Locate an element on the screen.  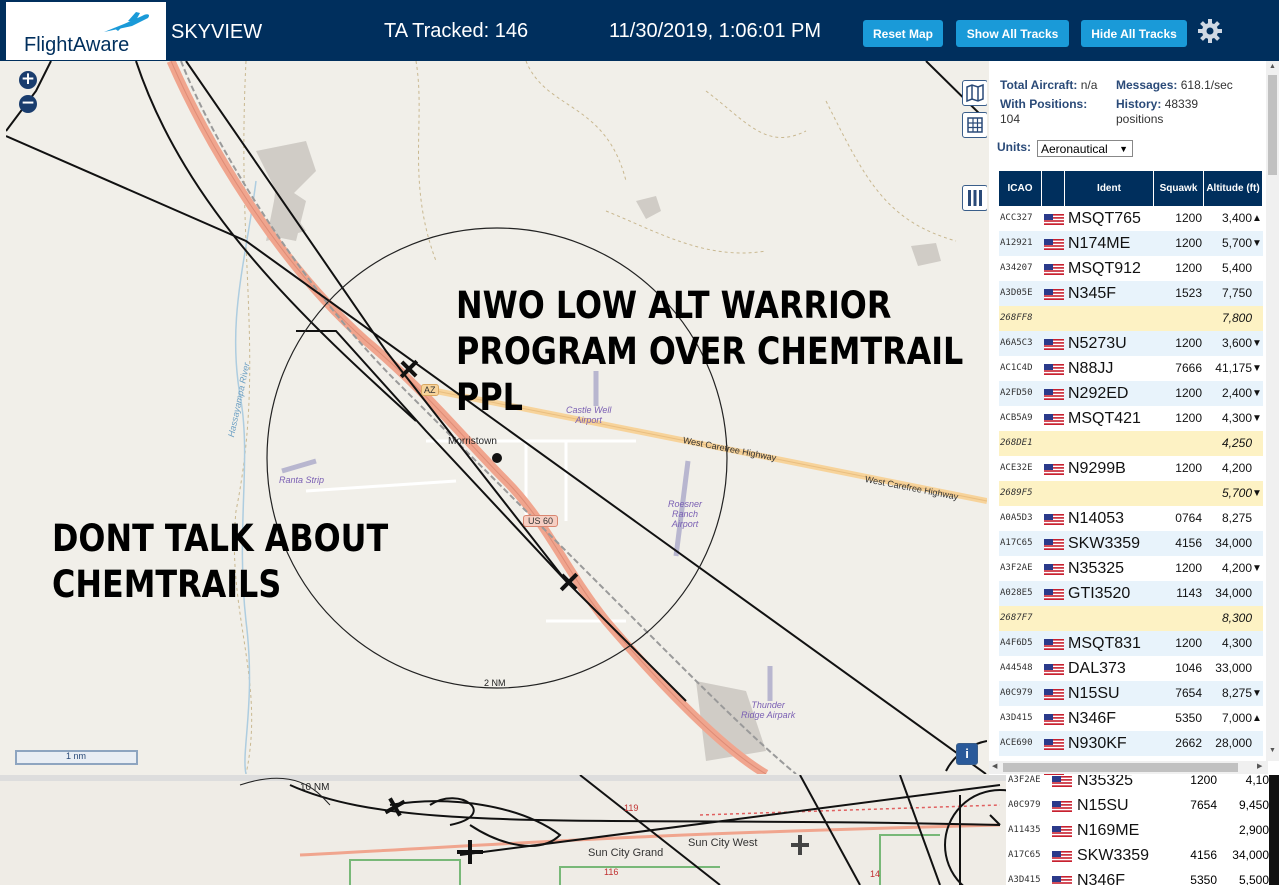
icao-cell: A6A5C3 is located at coordinates (1016, 343).